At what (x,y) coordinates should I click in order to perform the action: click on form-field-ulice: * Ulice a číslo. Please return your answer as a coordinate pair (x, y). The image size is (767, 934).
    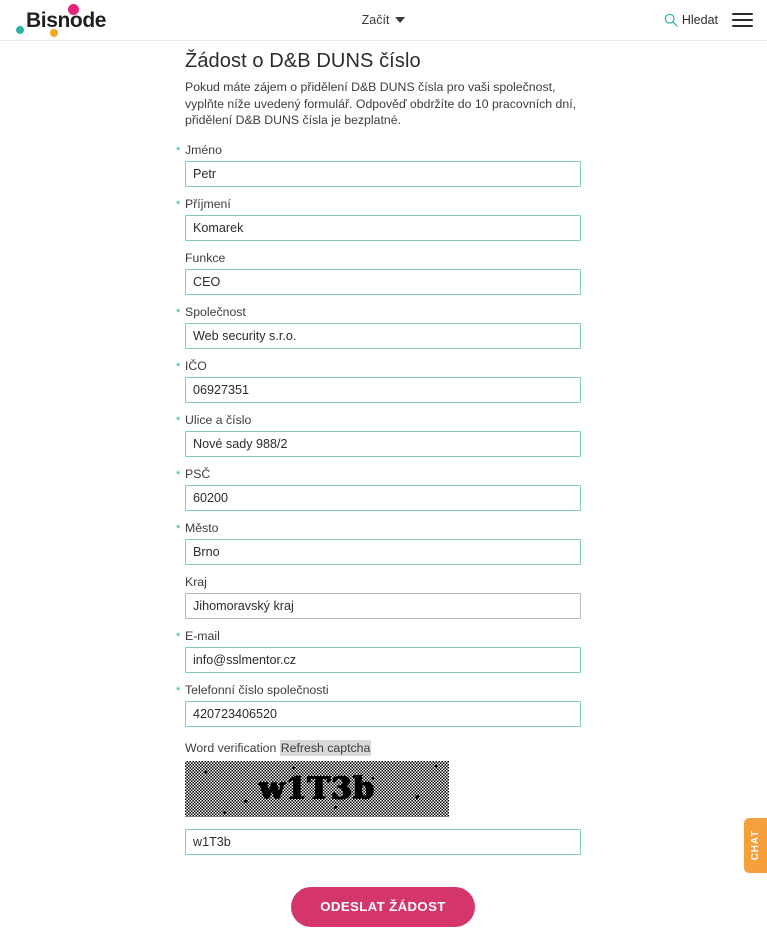
    Looking at the image, I should click on (378, 434).